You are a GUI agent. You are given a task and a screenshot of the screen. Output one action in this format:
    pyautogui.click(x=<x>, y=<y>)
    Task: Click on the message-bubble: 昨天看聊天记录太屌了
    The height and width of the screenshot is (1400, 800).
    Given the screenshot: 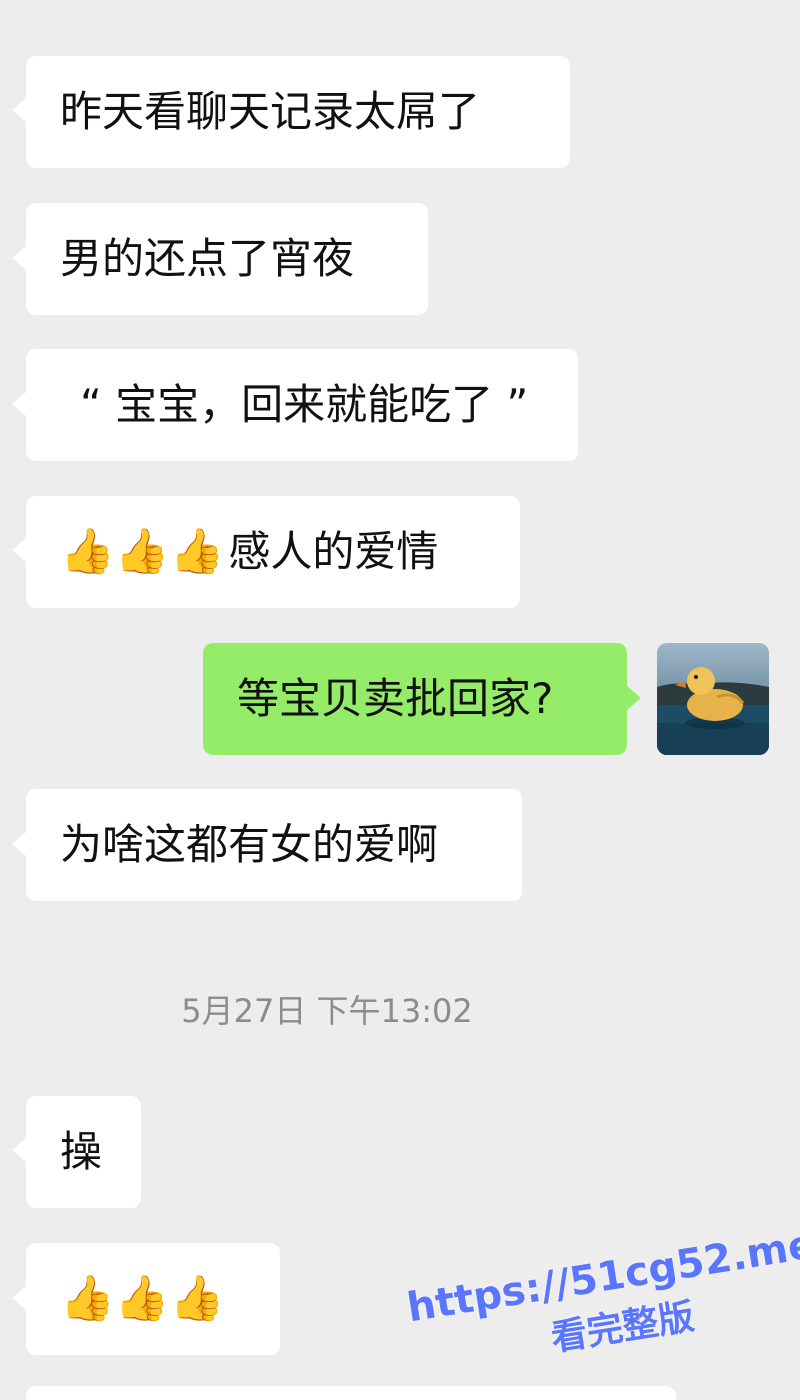 What is the action you would take?
    pyautogui.click(x=298, y=112)
    